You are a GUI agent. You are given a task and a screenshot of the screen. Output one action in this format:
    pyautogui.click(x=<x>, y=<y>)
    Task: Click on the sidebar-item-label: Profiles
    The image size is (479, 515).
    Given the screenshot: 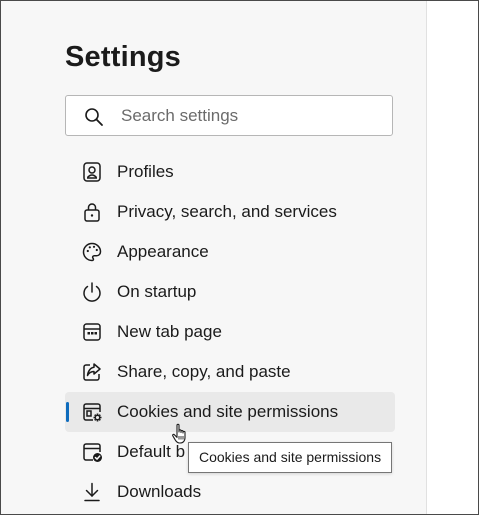 What is the action you would take?
    pyautogui.click(x=145, y=171)
    